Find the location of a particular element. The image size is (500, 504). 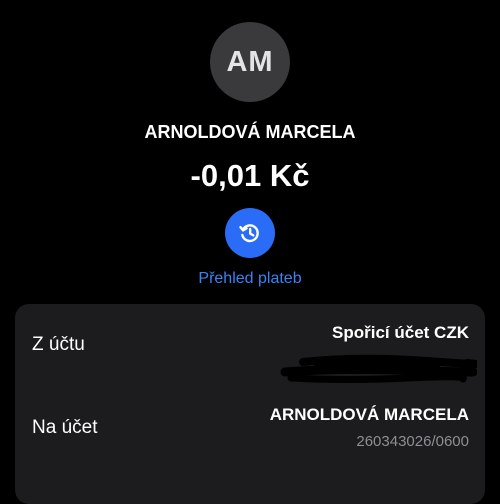

transaction-amount: -0,01 Kč is located at coordinates (250, 175).